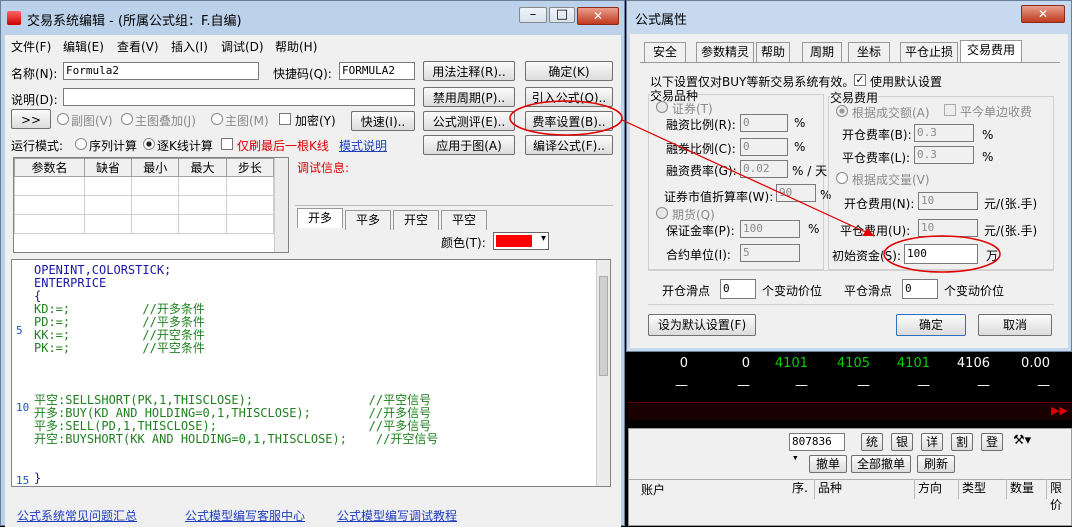 Image resolution: width=1072 pixels, height=527 pixels. I want to click on annotation-arrow, so click(748, 178).